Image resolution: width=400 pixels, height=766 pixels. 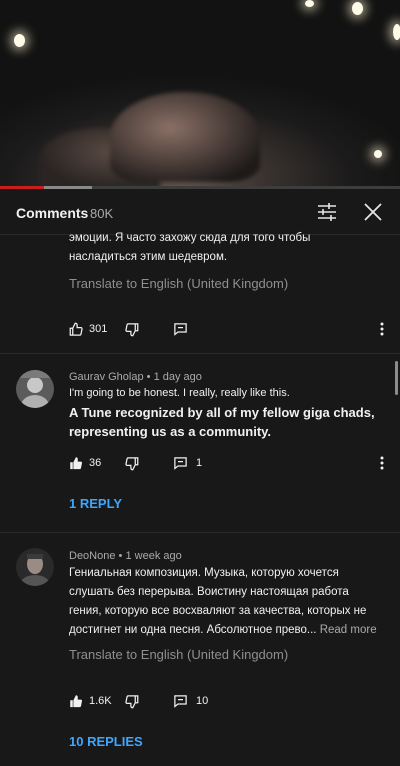 I want to click on like-count: 301, so click(x=98, y=329).